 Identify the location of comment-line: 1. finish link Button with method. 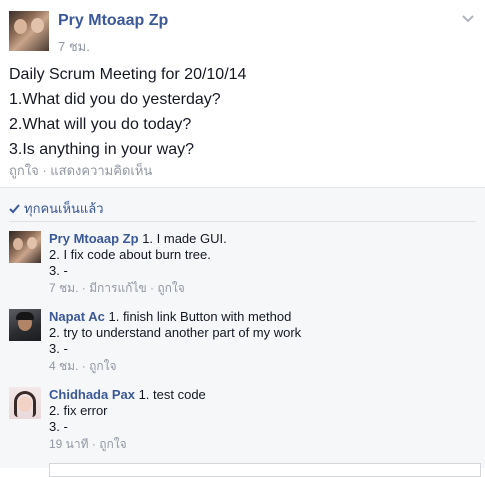
(198, 316).